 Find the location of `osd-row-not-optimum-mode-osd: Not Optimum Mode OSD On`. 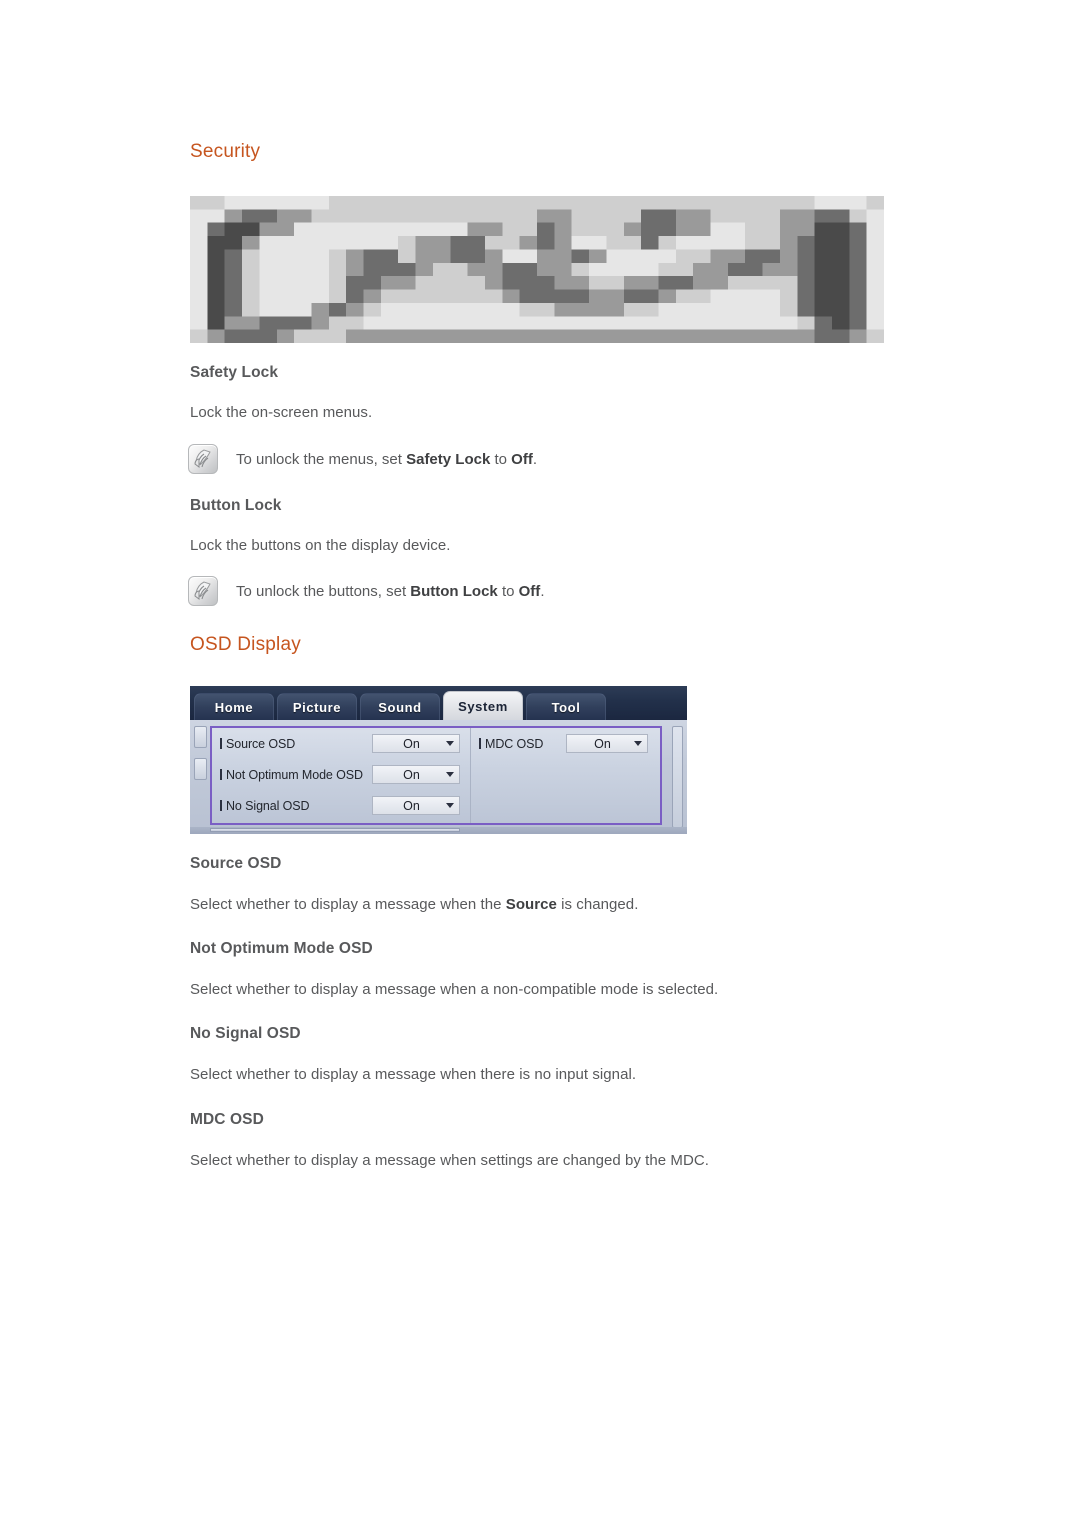

osd-row-not-optimum-mode-osd: Not Optimum Mode OSD On is located at coordinates (341, 774).